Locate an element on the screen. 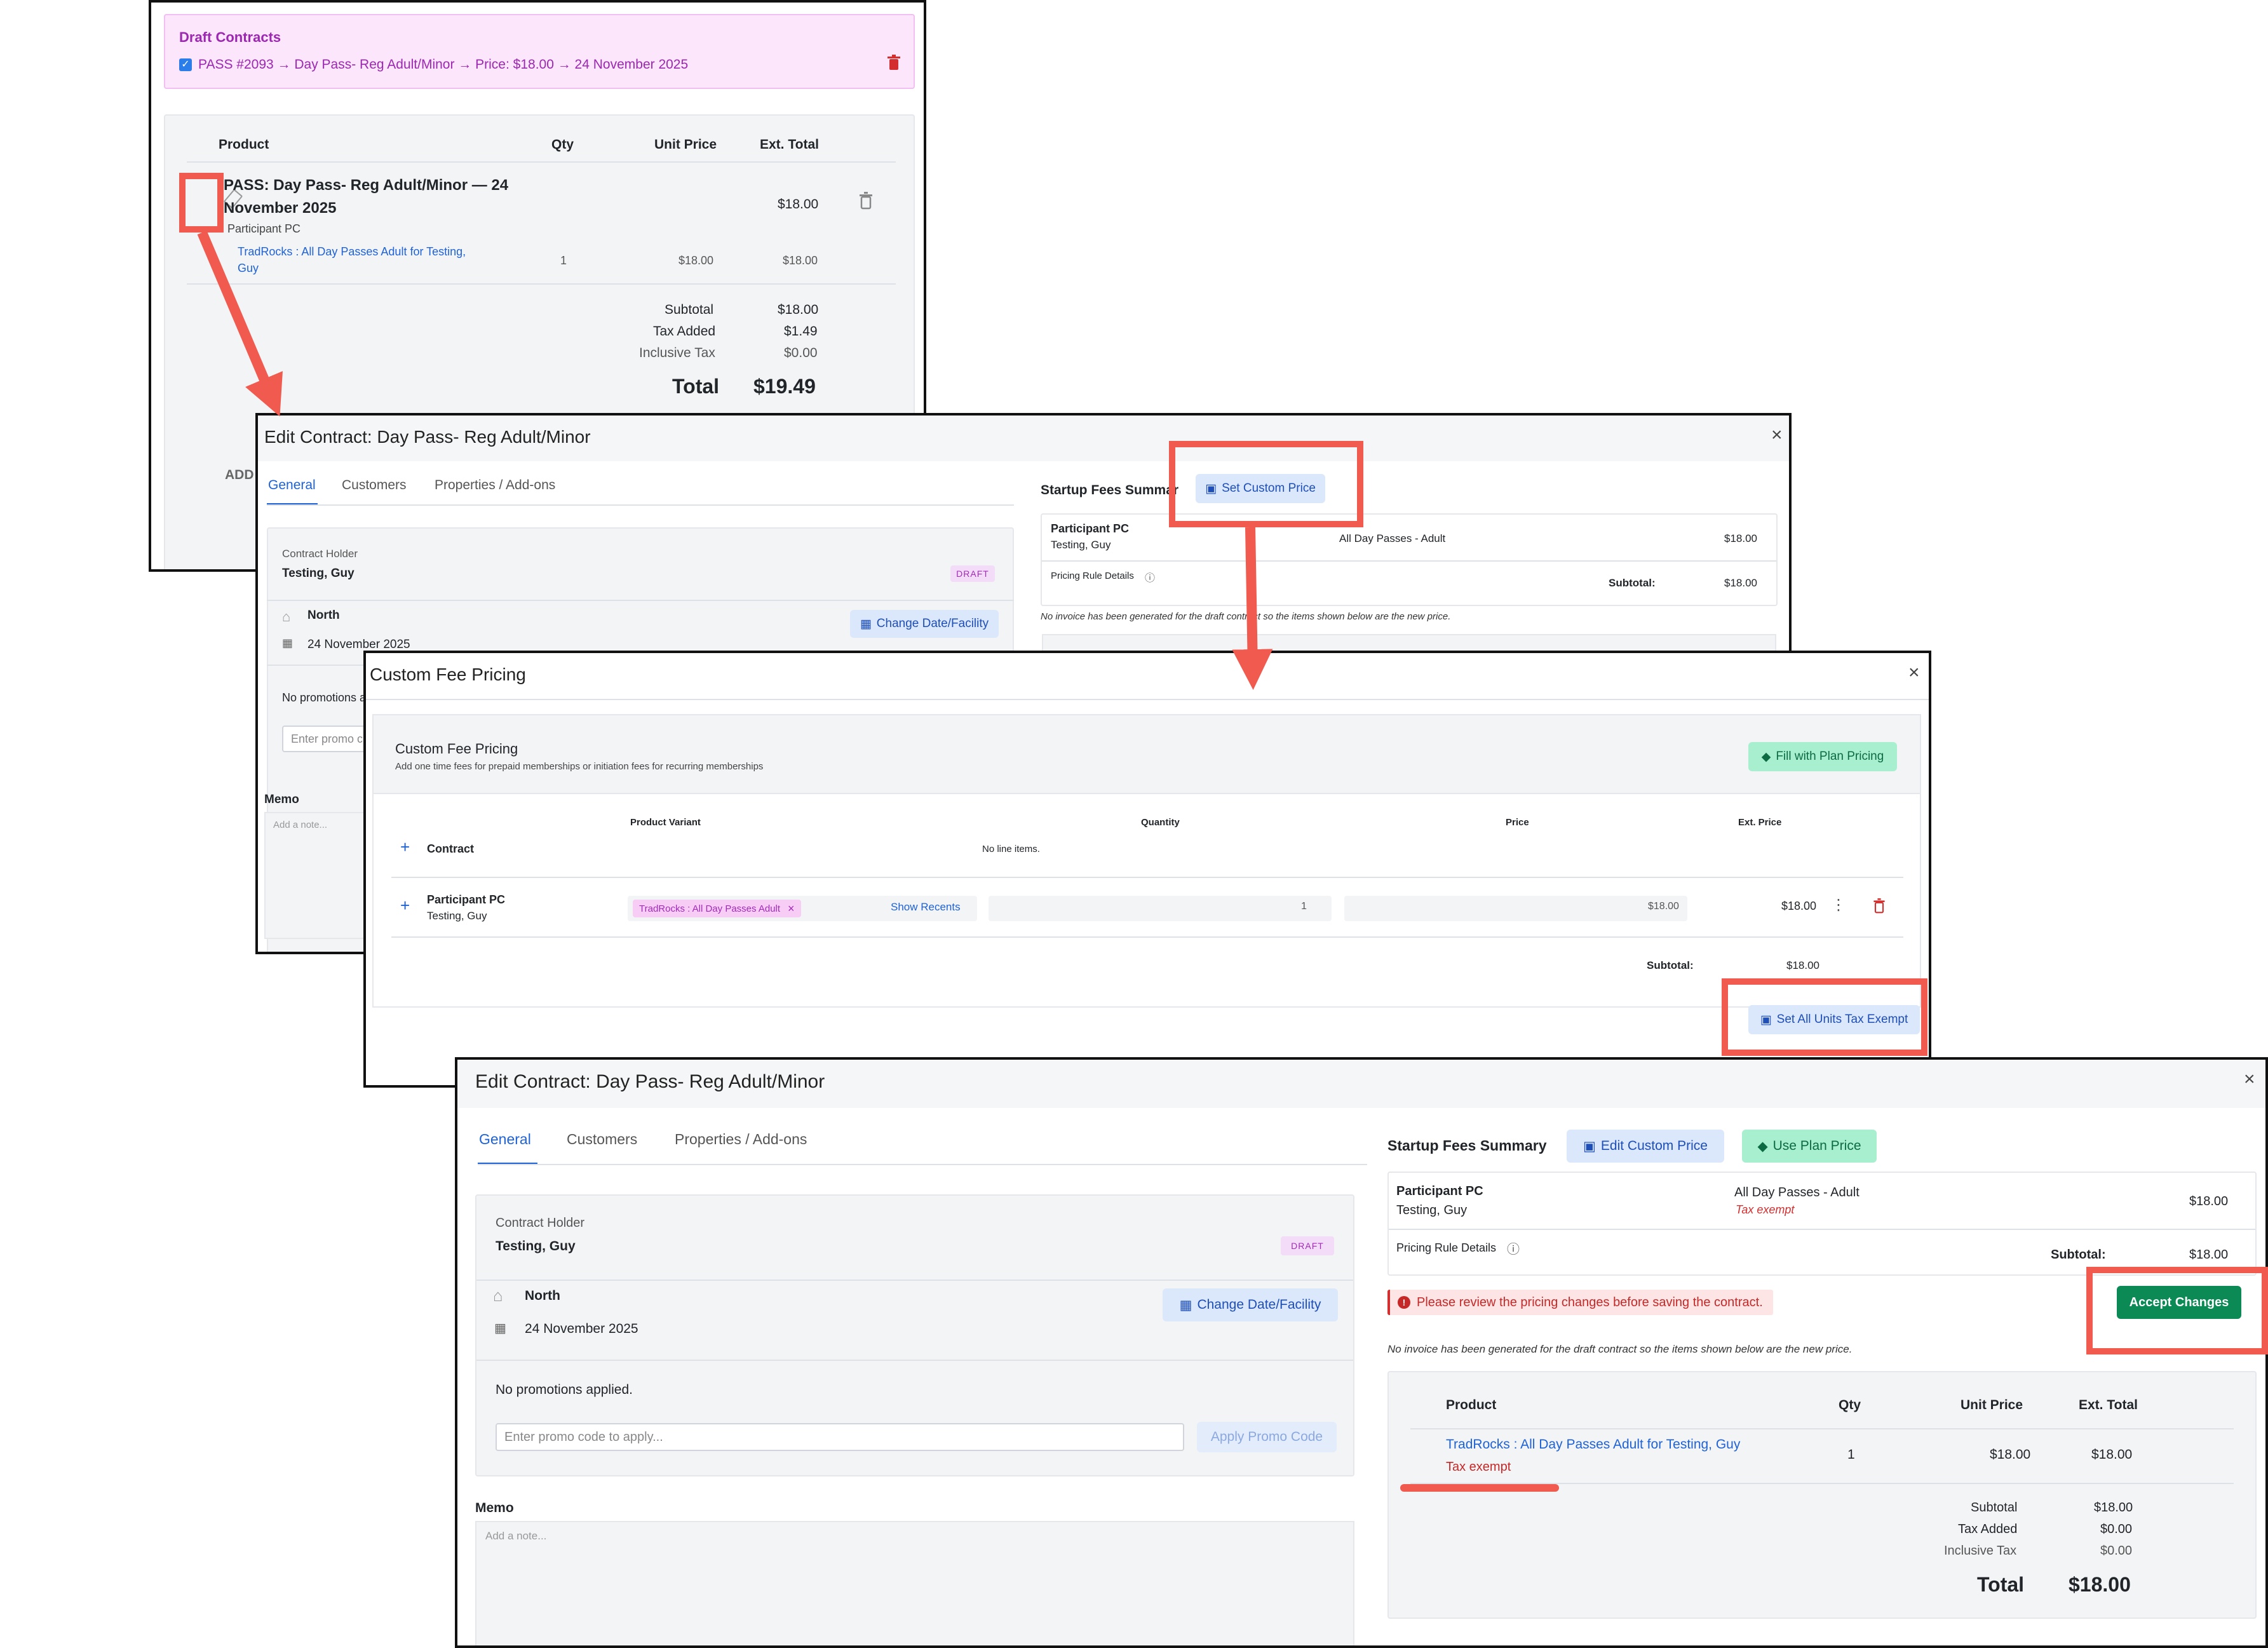  tax-added-label: Tax Added is located at coordinates (1988, 1529).